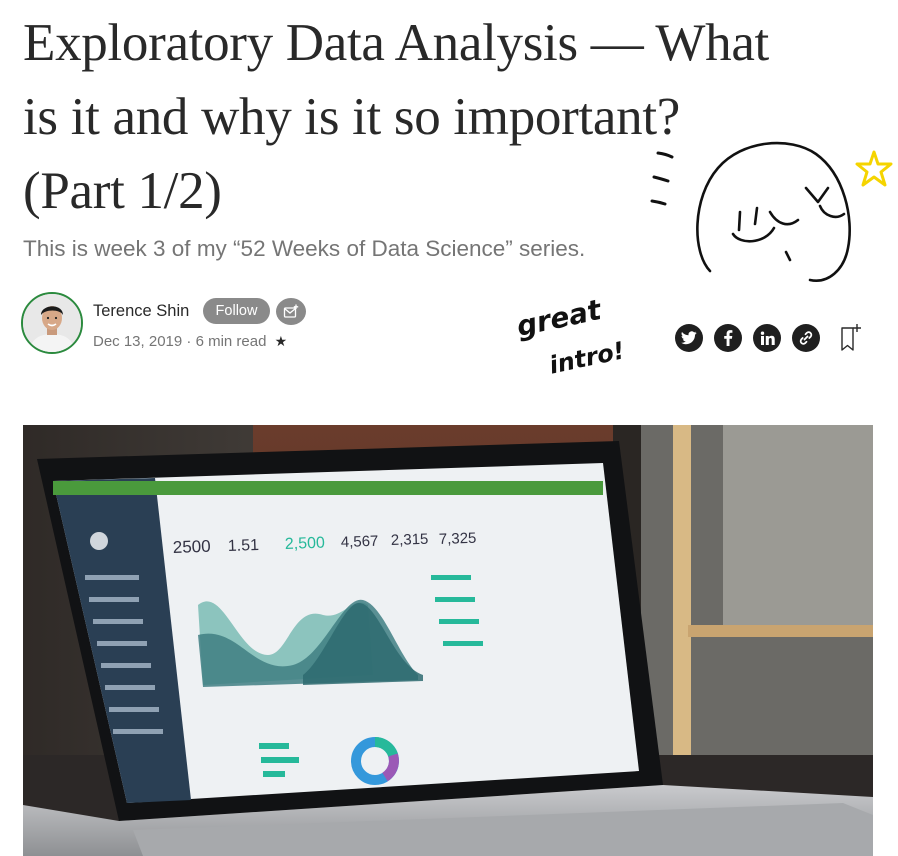 This screenshot has width=898, height=856. What do you see at coordinates (458, 539) in the screenshot?
I see `svg-text: 7,325` at bounding box center [458, 539].